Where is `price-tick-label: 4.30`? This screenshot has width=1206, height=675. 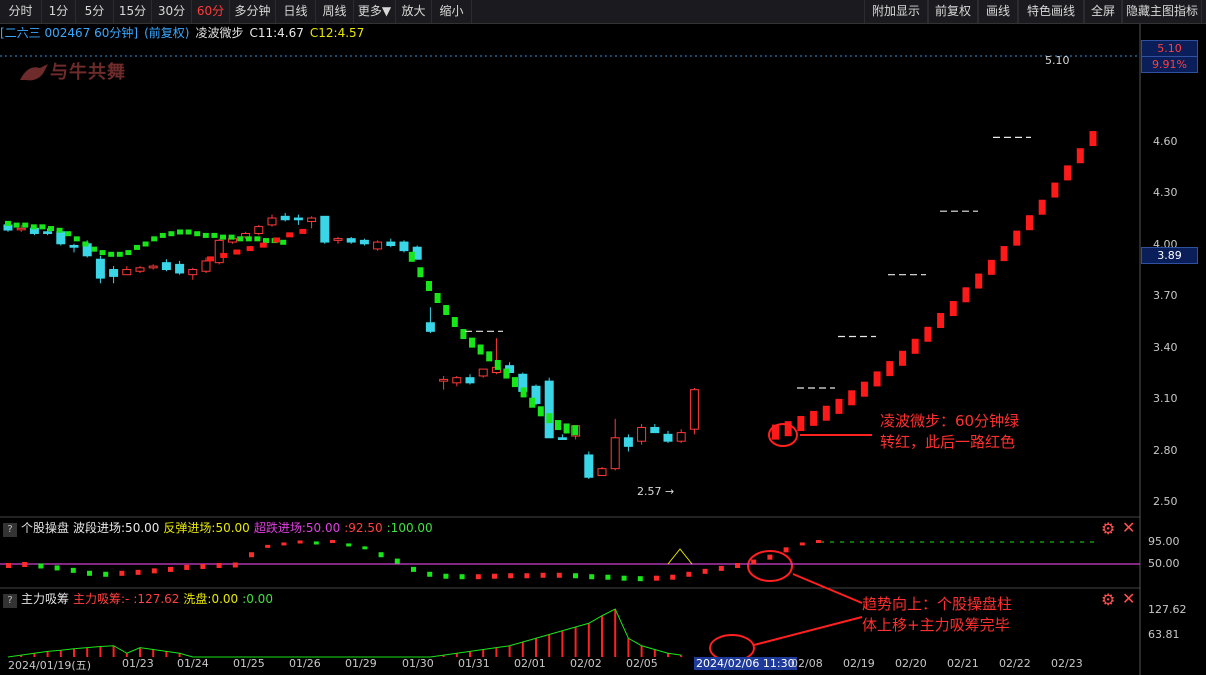 price-tick-label: 4.30 is located at coordinates (1165, 192).